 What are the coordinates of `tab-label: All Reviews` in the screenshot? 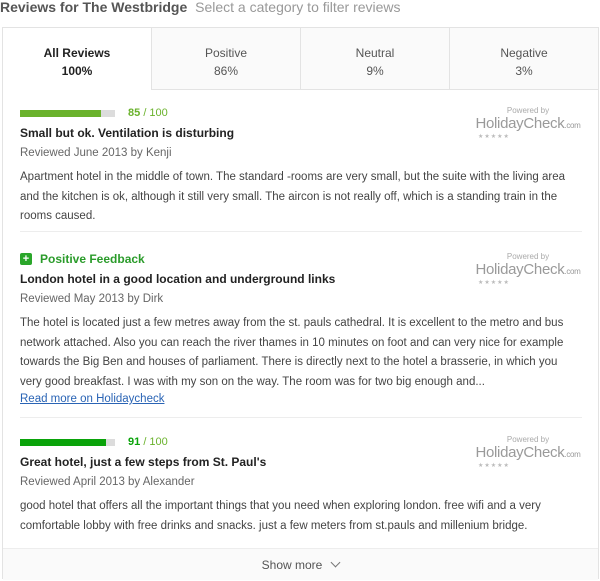 It's located at (77, 53).